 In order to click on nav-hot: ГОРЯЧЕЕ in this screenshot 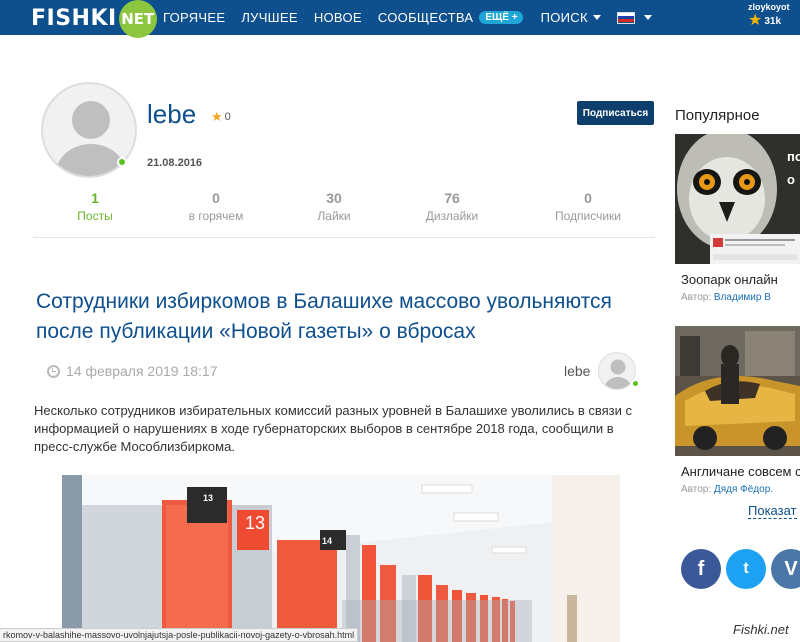, I will do `click(194, 17)`.